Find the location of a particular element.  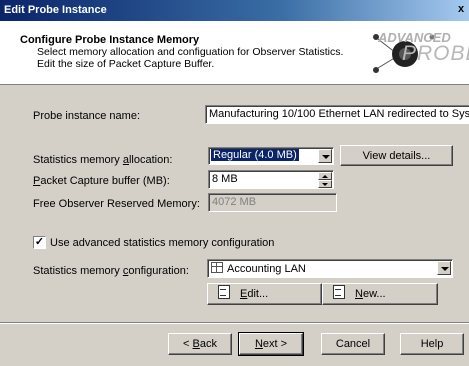

back-button: < Back is located at coordinates (200, 344).